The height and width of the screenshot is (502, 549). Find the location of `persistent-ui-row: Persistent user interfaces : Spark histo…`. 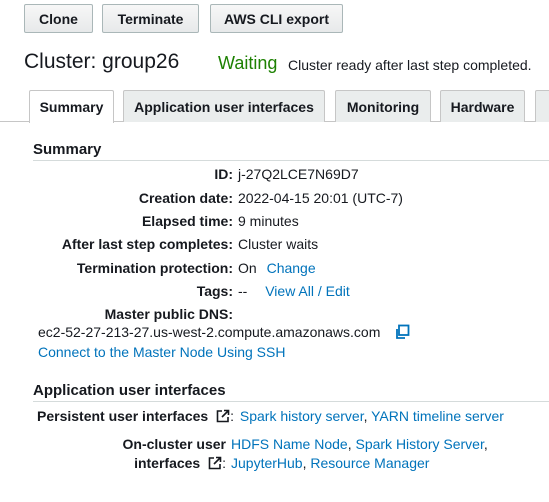

persistent-ui-row: Persistent user interfaces : Spark histo… is located at coordinates (270, 416).